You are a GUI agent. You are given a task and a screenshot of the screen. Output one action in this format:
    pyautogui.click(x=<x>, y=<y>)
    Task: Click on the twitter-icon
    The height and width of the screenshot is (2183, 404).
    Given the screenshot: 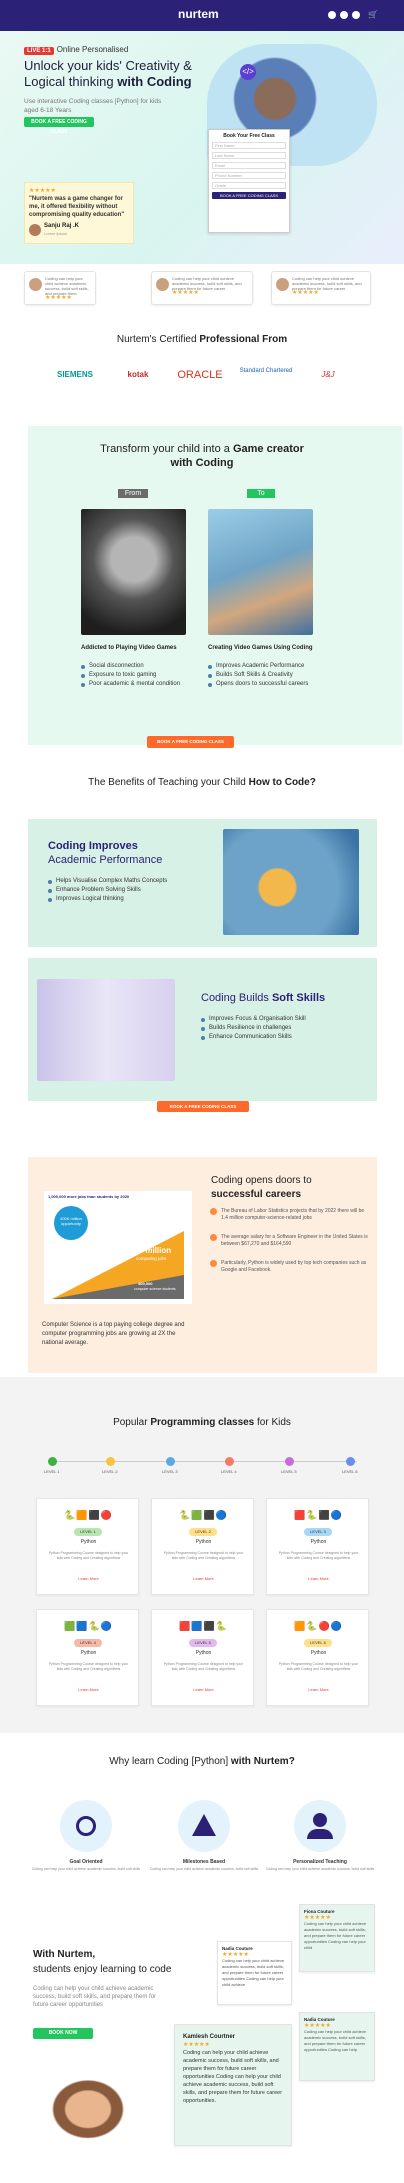 What is the action you would take?
    pyautogui.click(x=344, y=15)
    